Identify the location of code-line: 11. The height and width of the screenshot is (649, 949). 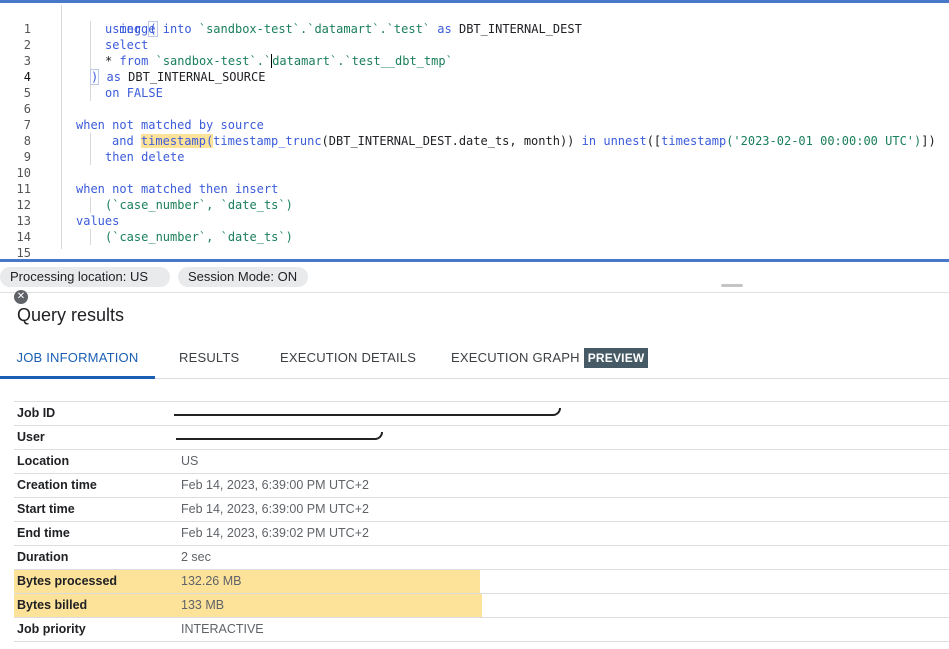
(474, 180).